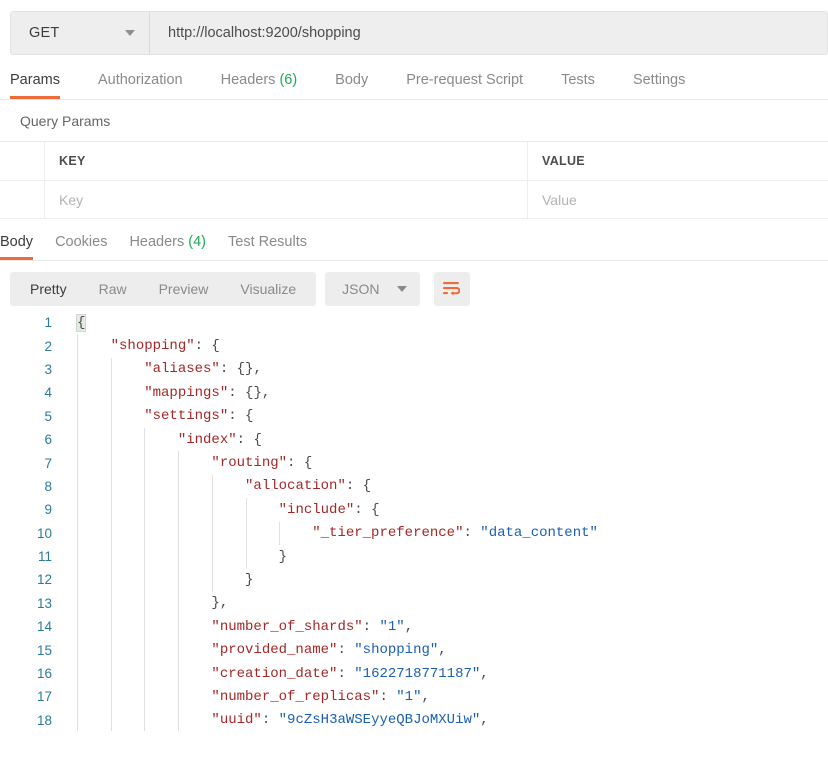  What do you see at coordinates (678, 161) in the screenshot?
I see `column-header-value: VALUE` at bounding box center [678, 161].